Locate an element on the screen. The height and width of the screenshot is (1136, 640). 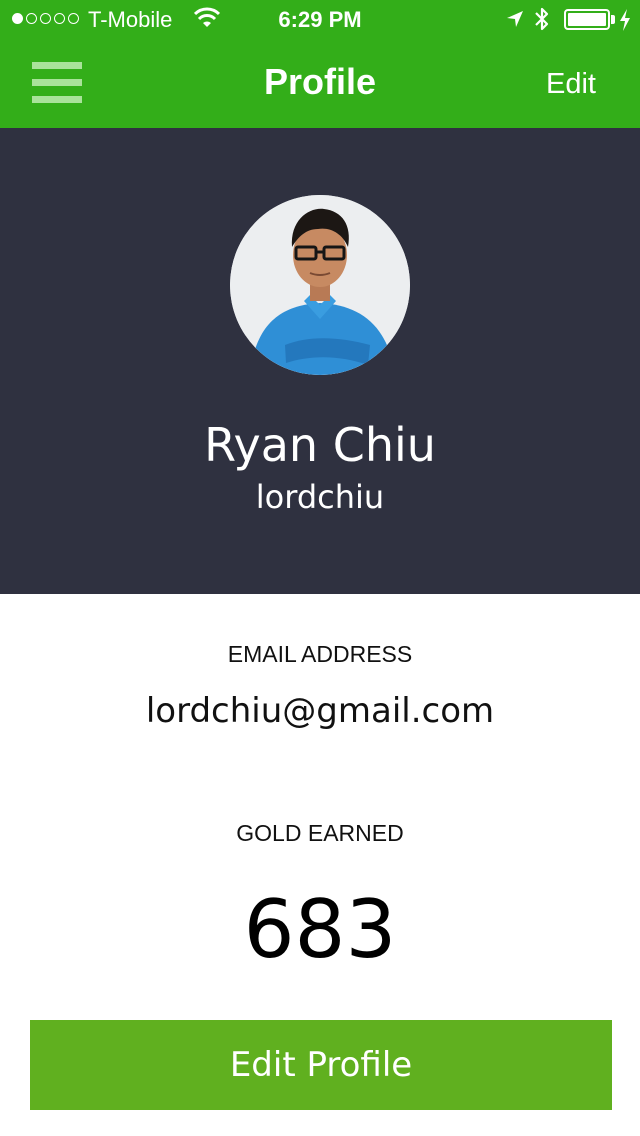
charging-bolt-icon is located at coordinates (625, 20).